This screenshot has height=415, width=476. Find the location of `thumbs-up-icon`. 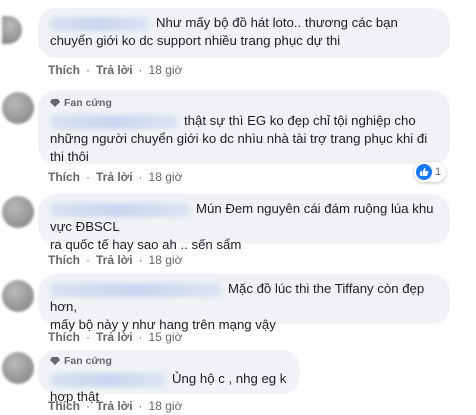

thumbs-up-icon is located at coordinates (424, 172).